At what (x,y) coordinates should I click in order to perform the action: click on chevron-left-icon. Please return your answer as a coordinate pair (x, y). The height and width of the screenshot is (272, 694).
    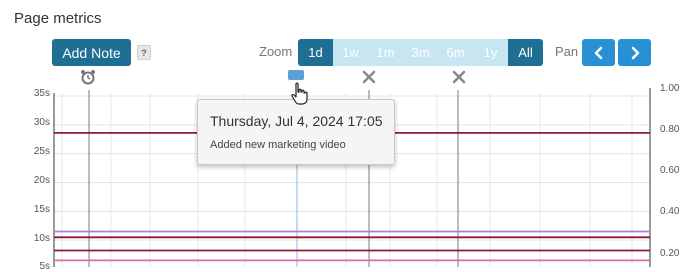
    Looking at the image, I should click on (598, 52).